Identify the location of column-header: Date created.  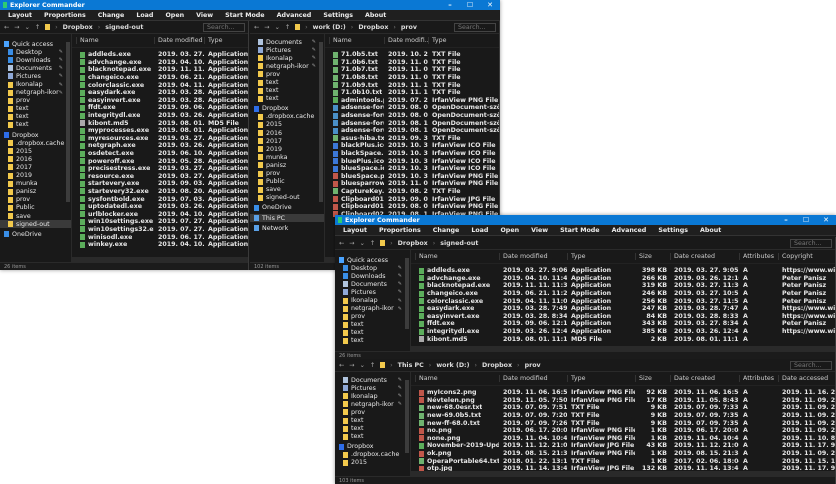
(704, 378).